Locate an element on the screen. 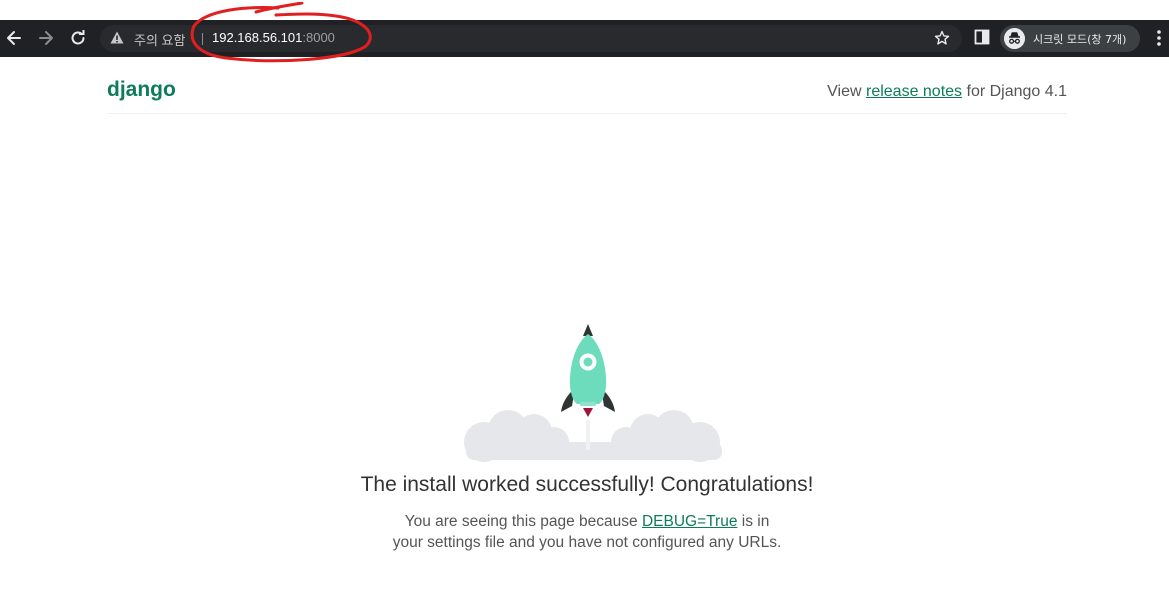 Image resolution: width=1169 pixels, height=604 pixels. exhaust-trail is located at coordinates (588, 435).